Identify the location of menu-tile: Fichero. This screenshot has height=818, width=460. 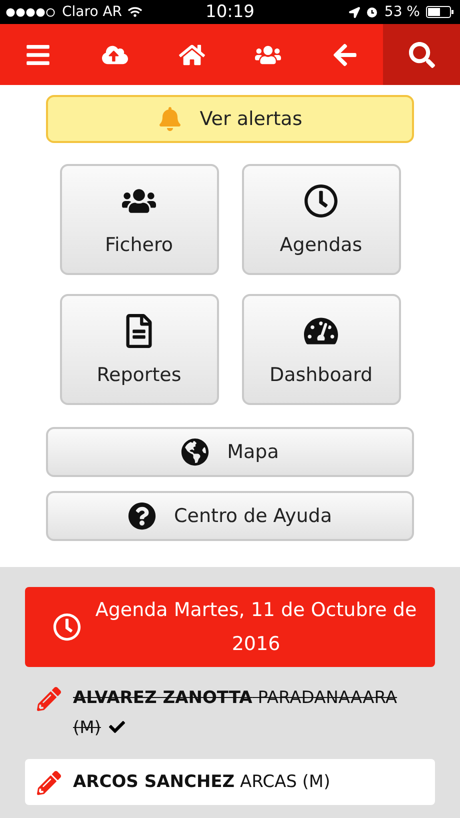
(139, 219).